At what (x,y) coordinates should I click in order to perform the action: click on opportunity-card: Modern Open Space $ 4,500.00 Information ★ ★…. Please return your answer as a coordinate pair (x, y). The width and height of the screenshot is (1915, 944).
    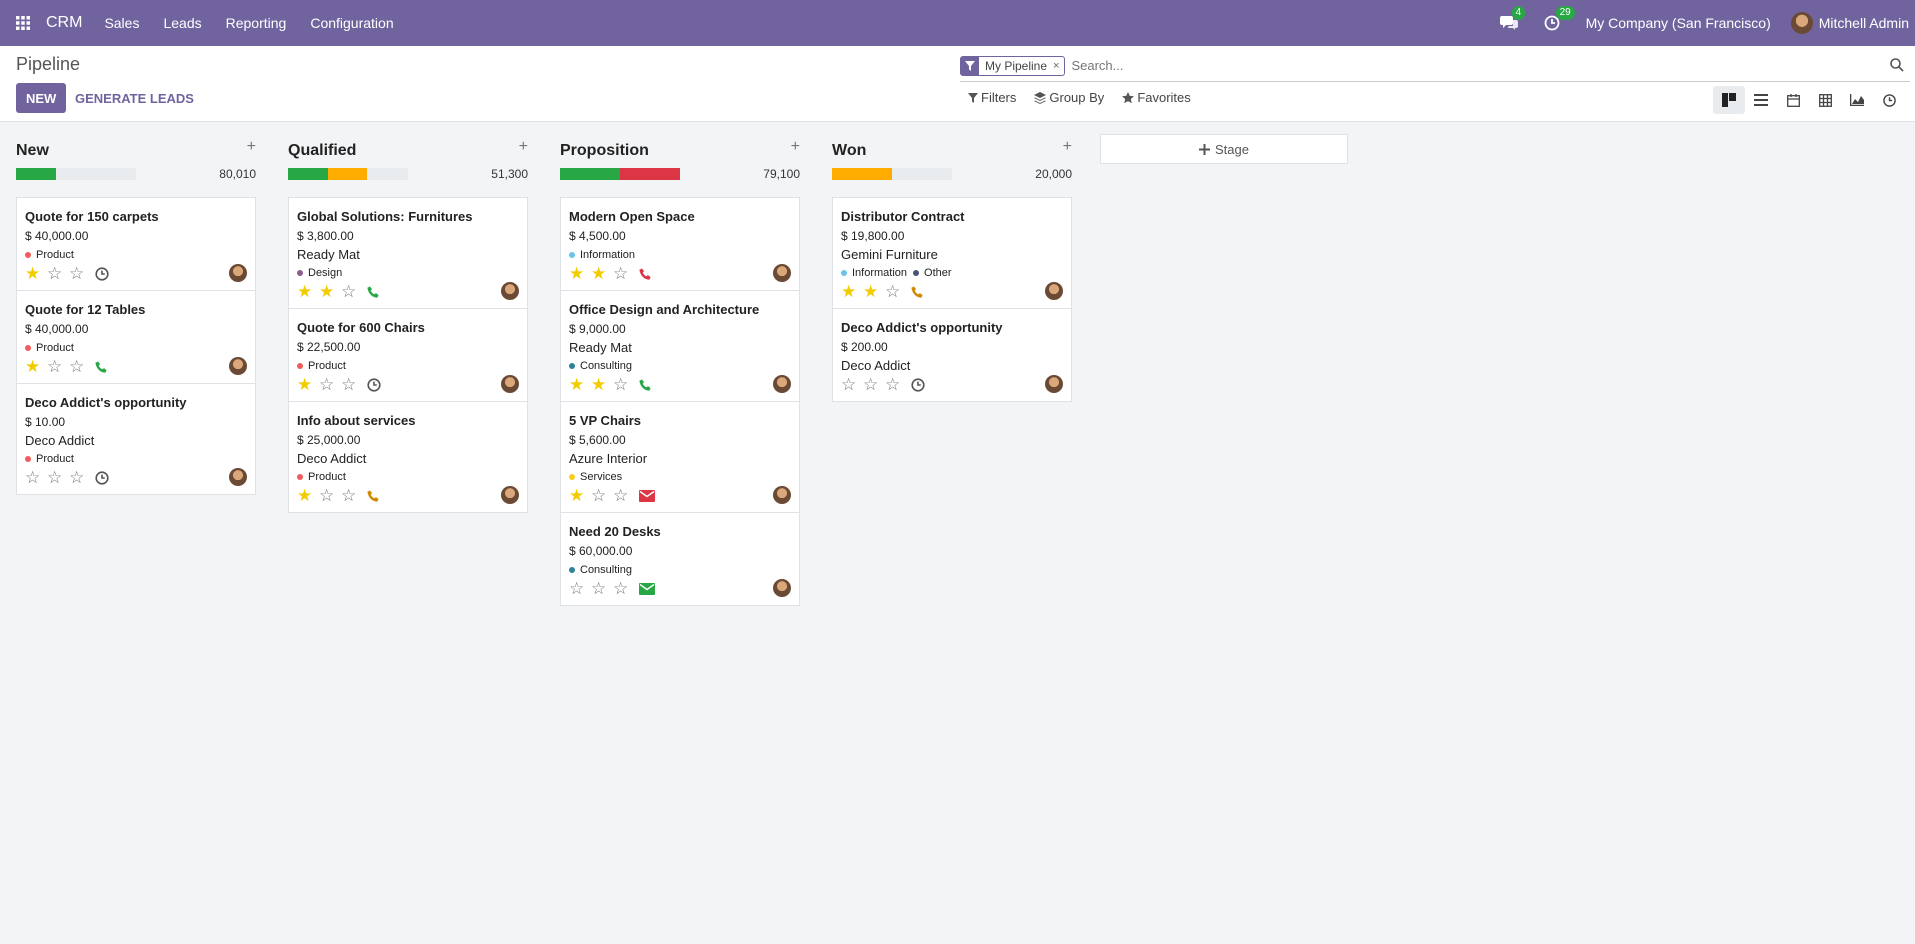
    Looking at the image, I should click on (680, 244).